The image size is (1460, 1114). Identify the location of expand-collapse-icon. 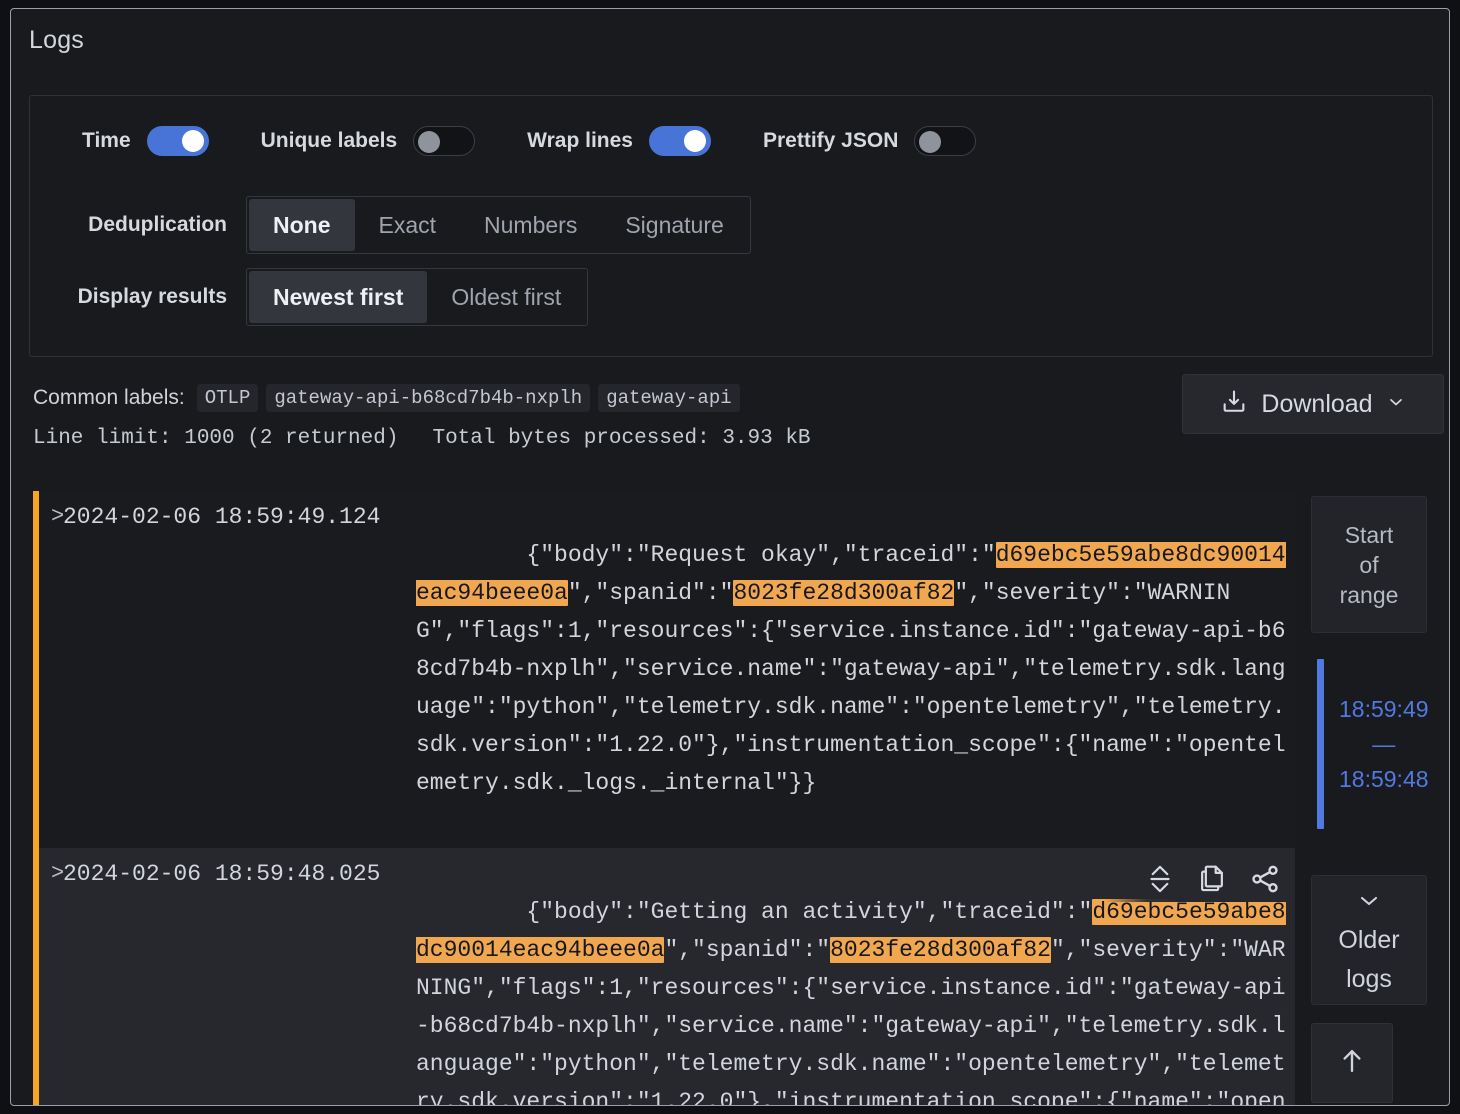
(1160, 879).